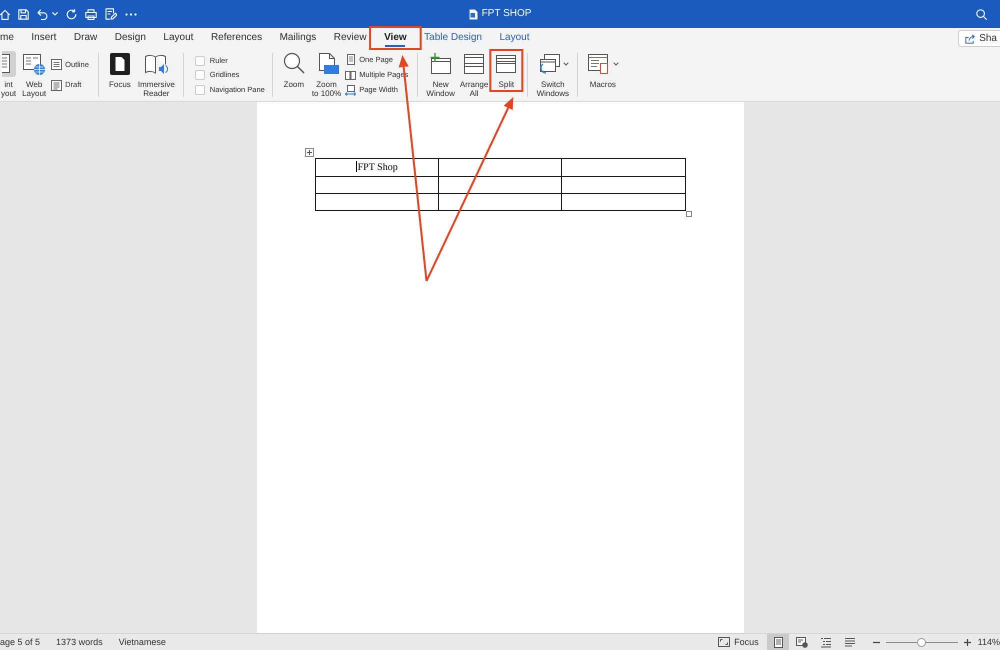 The width and height of the screenshot is (1000, 650). I want to click on page-globe-icon, so click(802, 642).